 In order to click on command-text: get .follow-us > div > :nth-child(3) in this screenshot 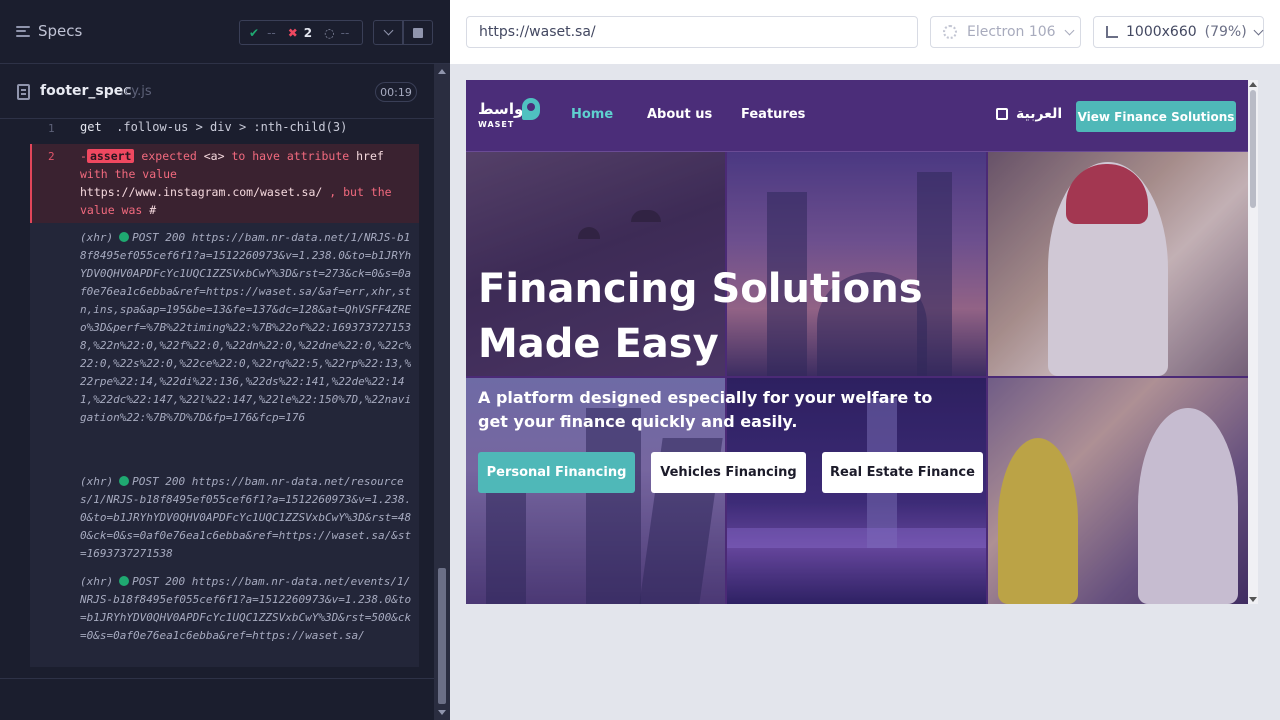, I will do `click(213, 127)`.